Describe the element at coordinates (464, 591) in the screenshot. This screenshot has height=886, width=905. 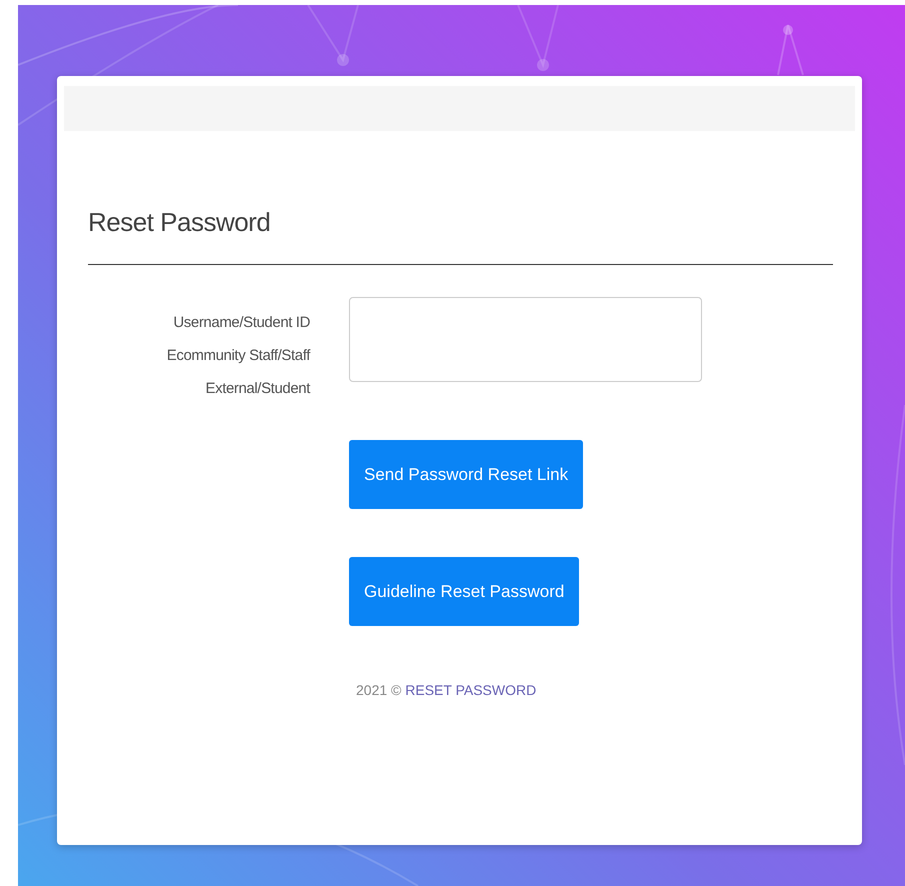
I see `action-button: Guideline Reset Password` at that location.